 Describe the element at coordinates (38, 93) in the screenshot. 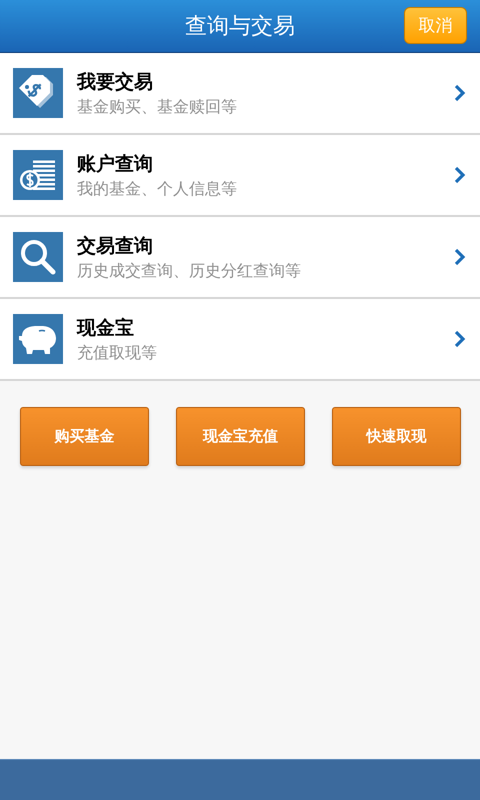

I see `tag-icon` at that location.